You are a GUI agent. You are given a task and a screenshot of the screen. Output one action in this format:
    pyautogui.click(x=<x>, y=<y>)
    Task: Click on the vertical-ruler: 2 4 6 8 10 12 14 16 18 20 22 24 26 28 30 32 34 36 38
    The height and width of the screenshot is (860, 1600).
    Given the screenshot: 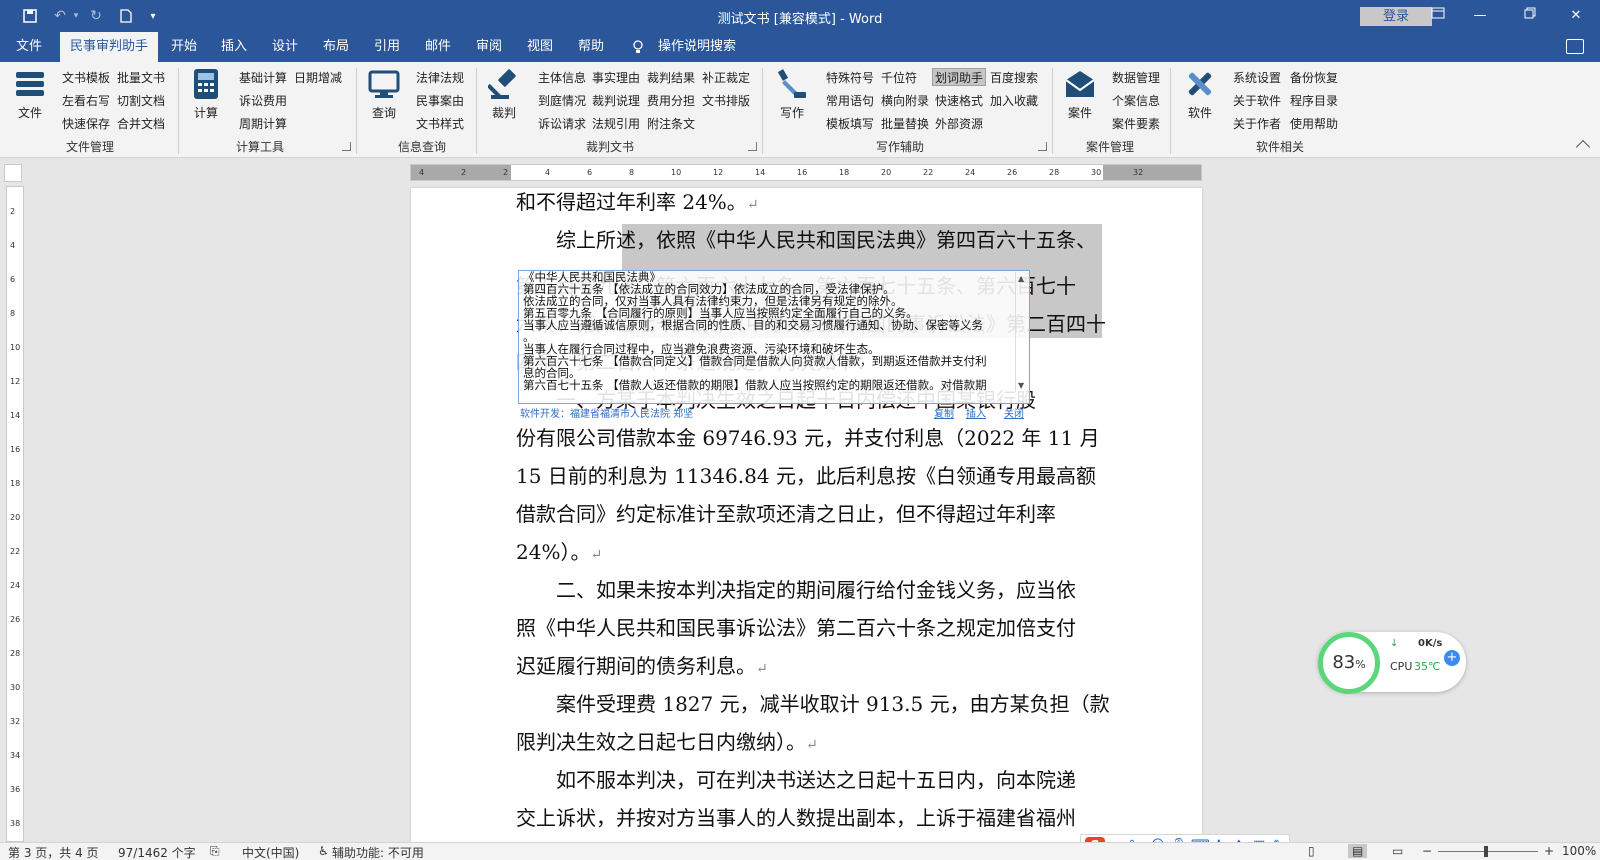 What is the action you would take?
    pyautogui.click(x=15, y=514)
    